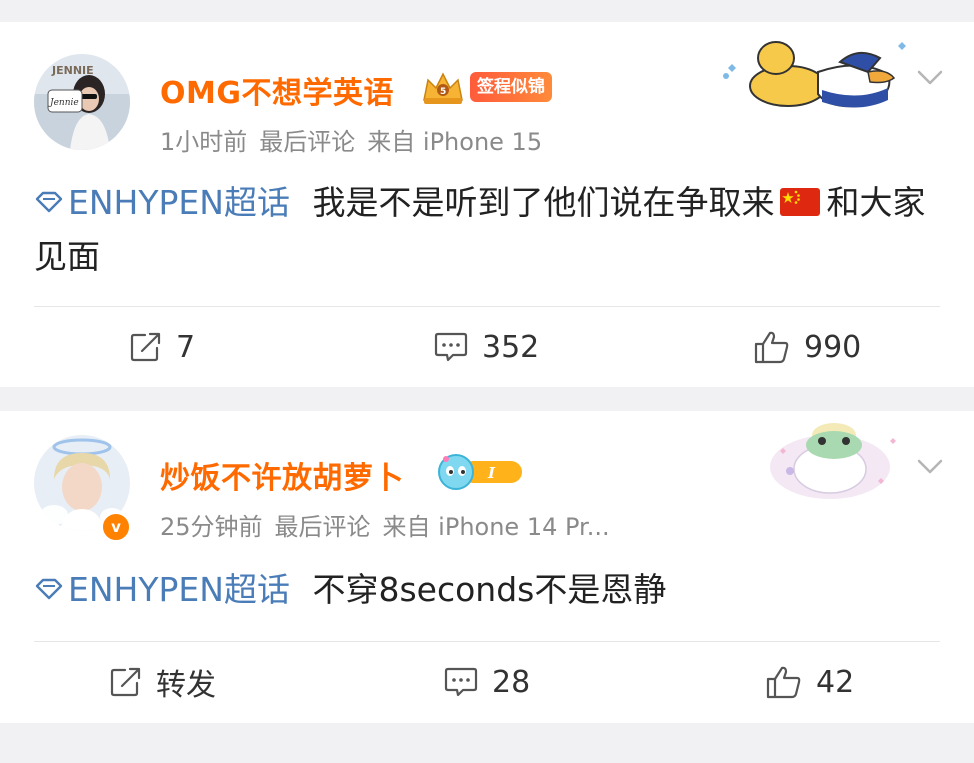 The height and width of the screenshot is (763, 974). I want to click on action-bar: 7 352 990, so click(487, 347).